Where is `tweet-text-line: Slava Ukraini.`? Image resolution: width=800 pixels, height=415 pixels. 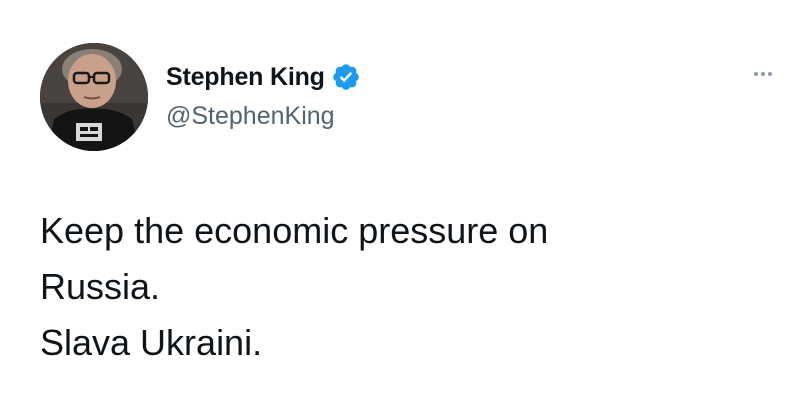
tweet-text-line: Slava Ukraini. is located at coordinates (151, 342).